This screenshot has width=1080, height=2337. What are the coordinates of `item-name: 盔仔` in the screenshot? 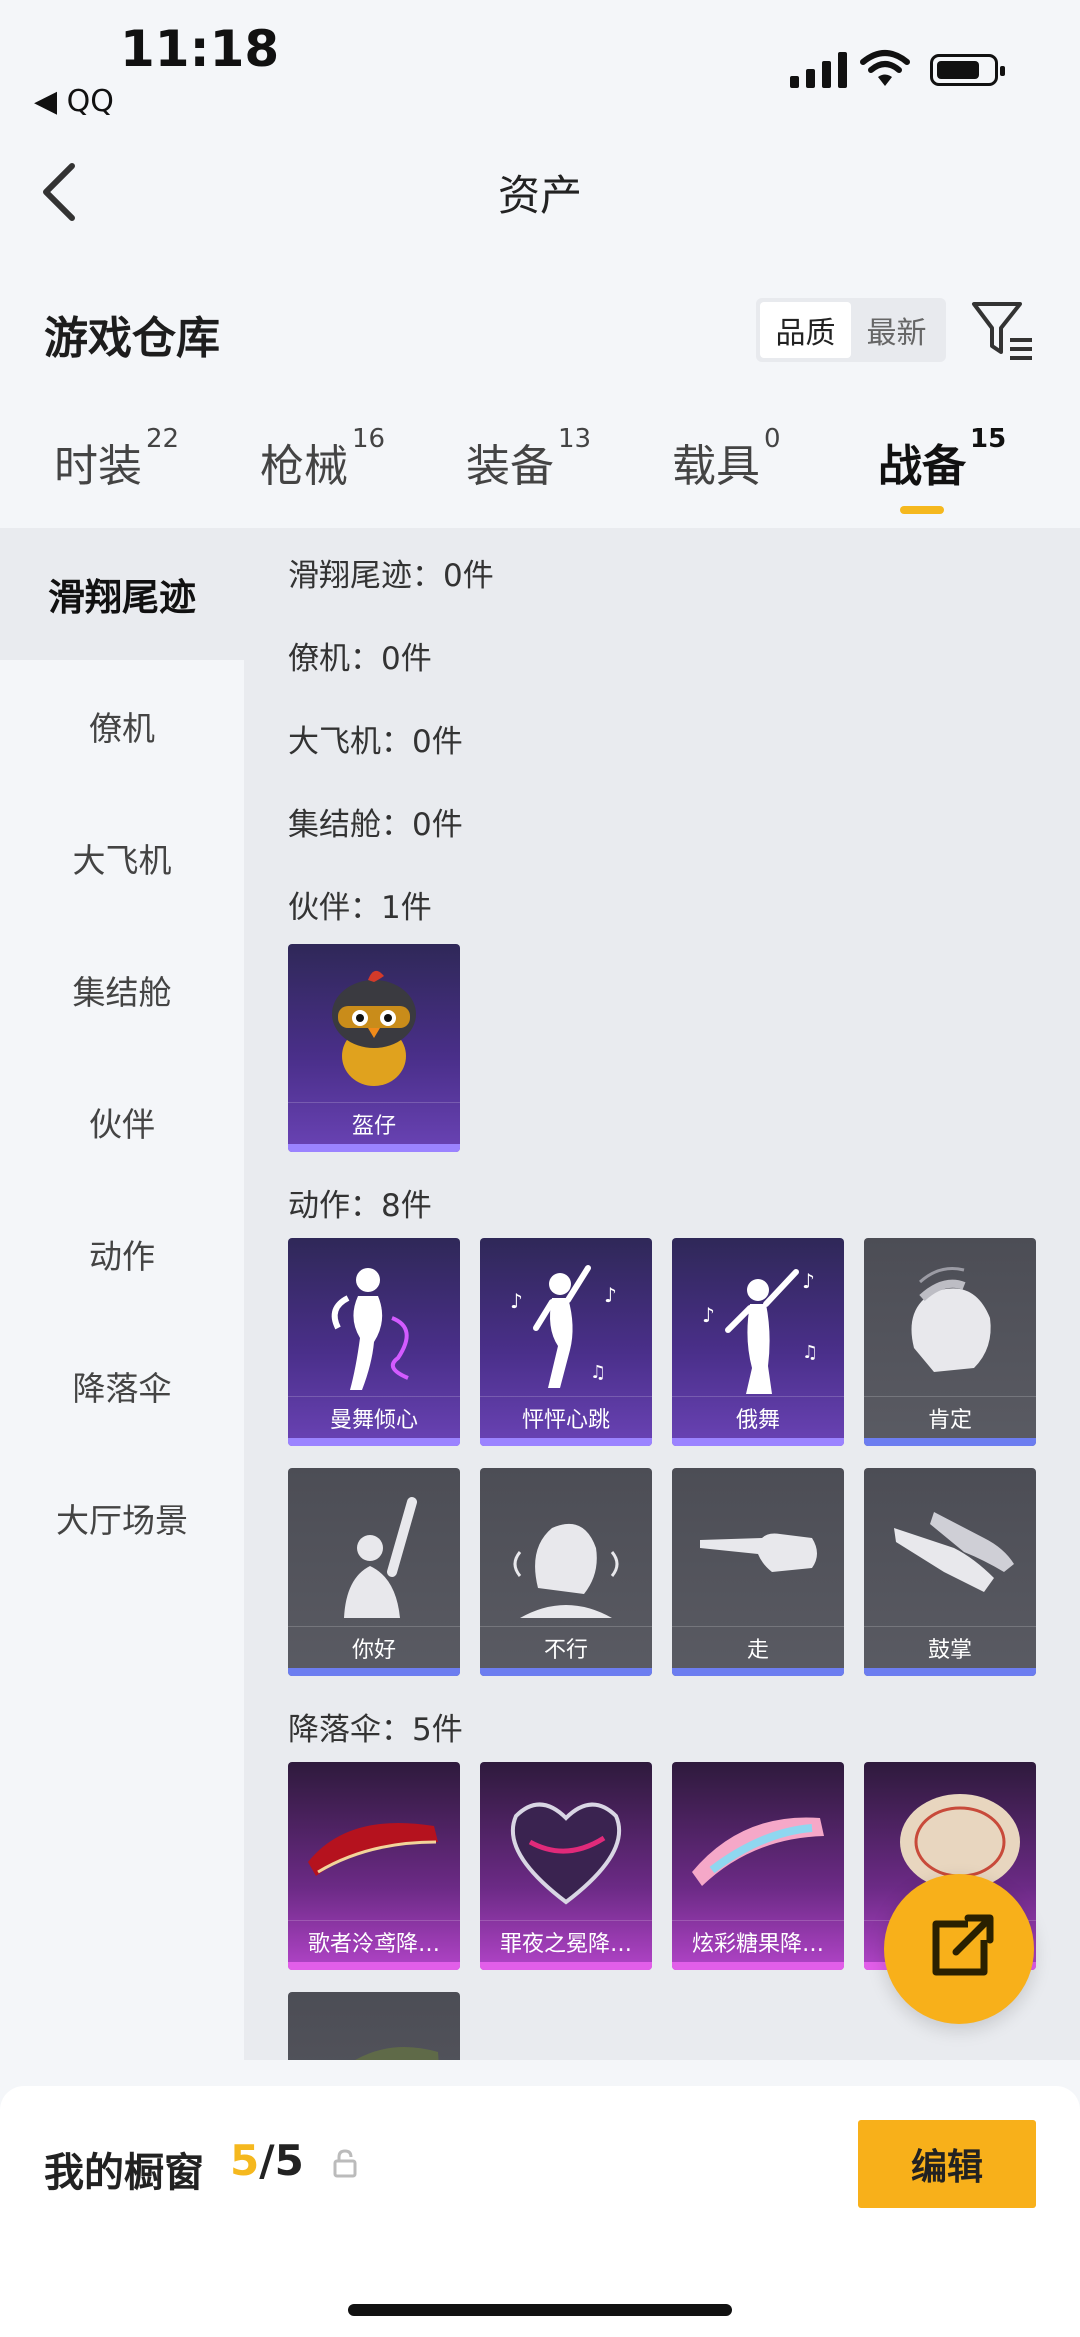 It's located at (374, 1123).